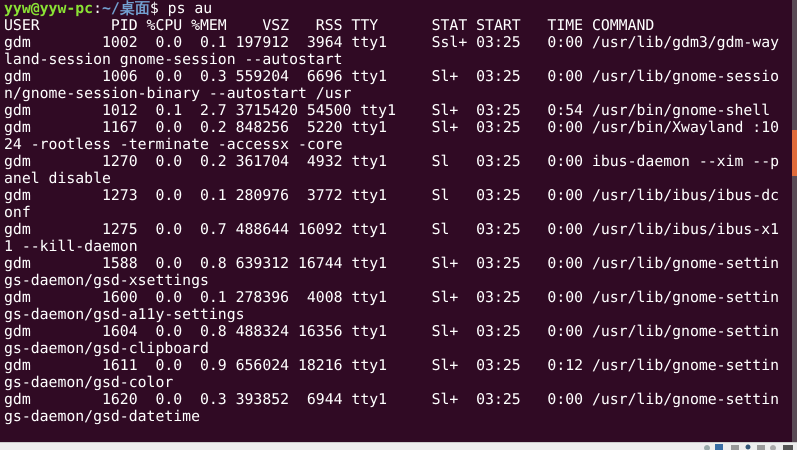 The image size is (797, 450). I want to click on output-line: gdm 1275 0.0 0.7 488644 16092 tty1 Sl 03:25 0:00 /usr/lib/ibus/ibus-x1, so click(392, 229).